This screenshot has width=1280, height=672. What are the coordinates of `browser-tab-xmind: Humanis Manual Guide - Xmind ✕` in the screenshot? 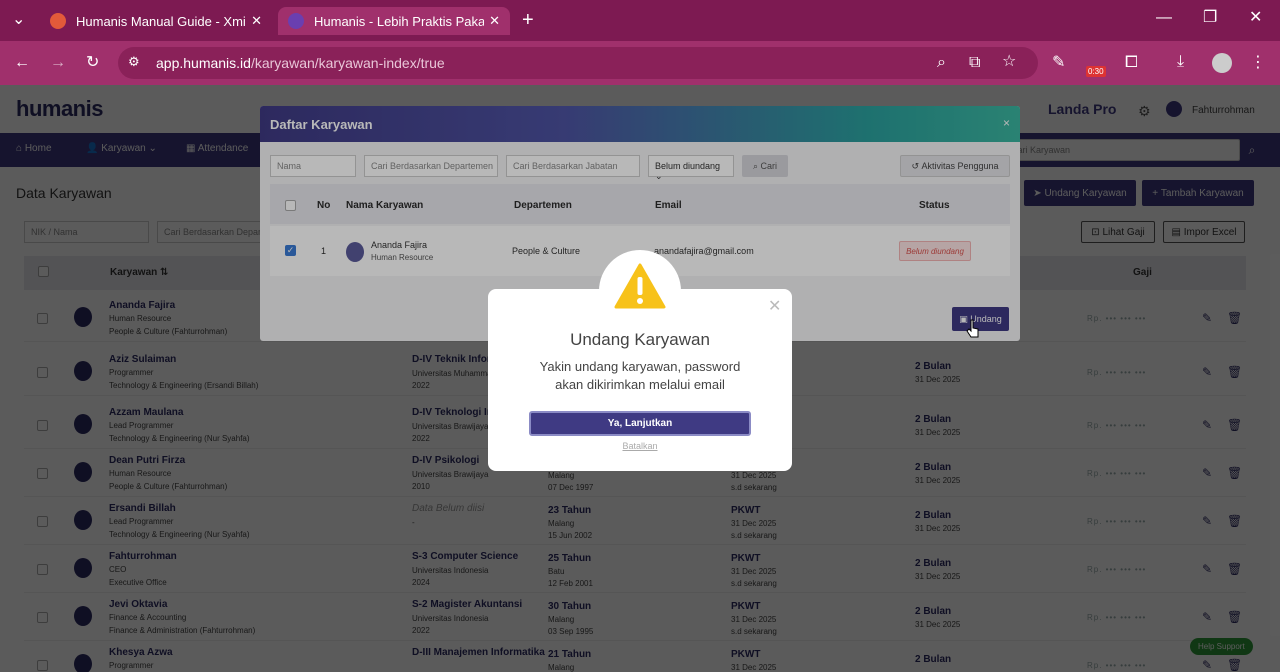 It's located at (156, 21).